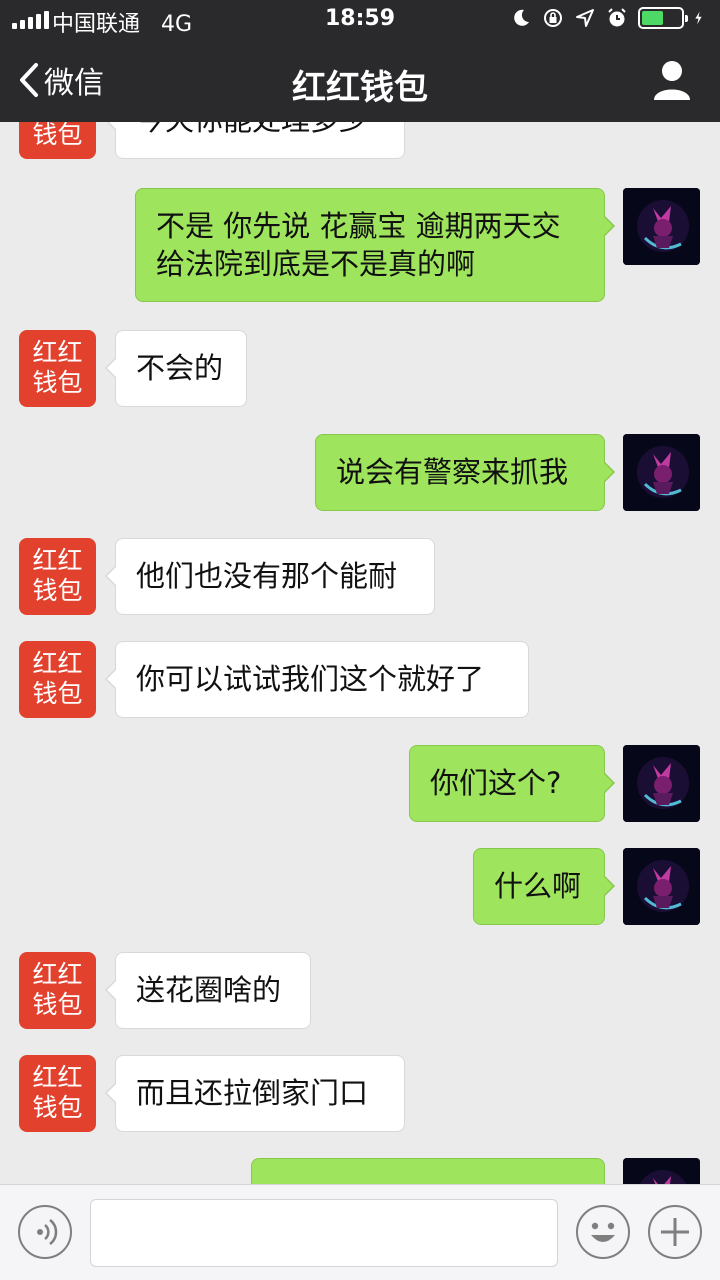  I want to click on input-bar, so click(360, 1232).